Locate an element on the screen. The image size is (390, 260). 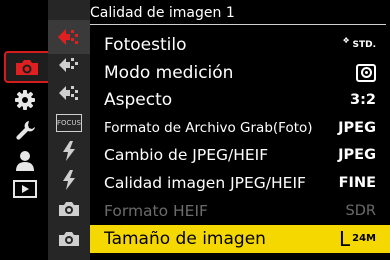
category-setup is located at coordinates (25, 130).